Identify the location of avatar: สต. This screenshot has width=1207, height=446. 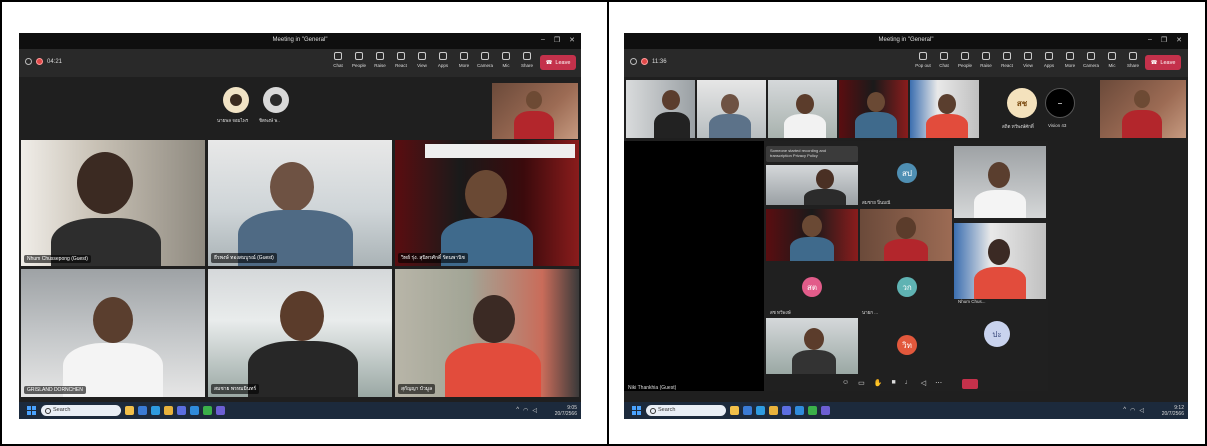
(812, 287).